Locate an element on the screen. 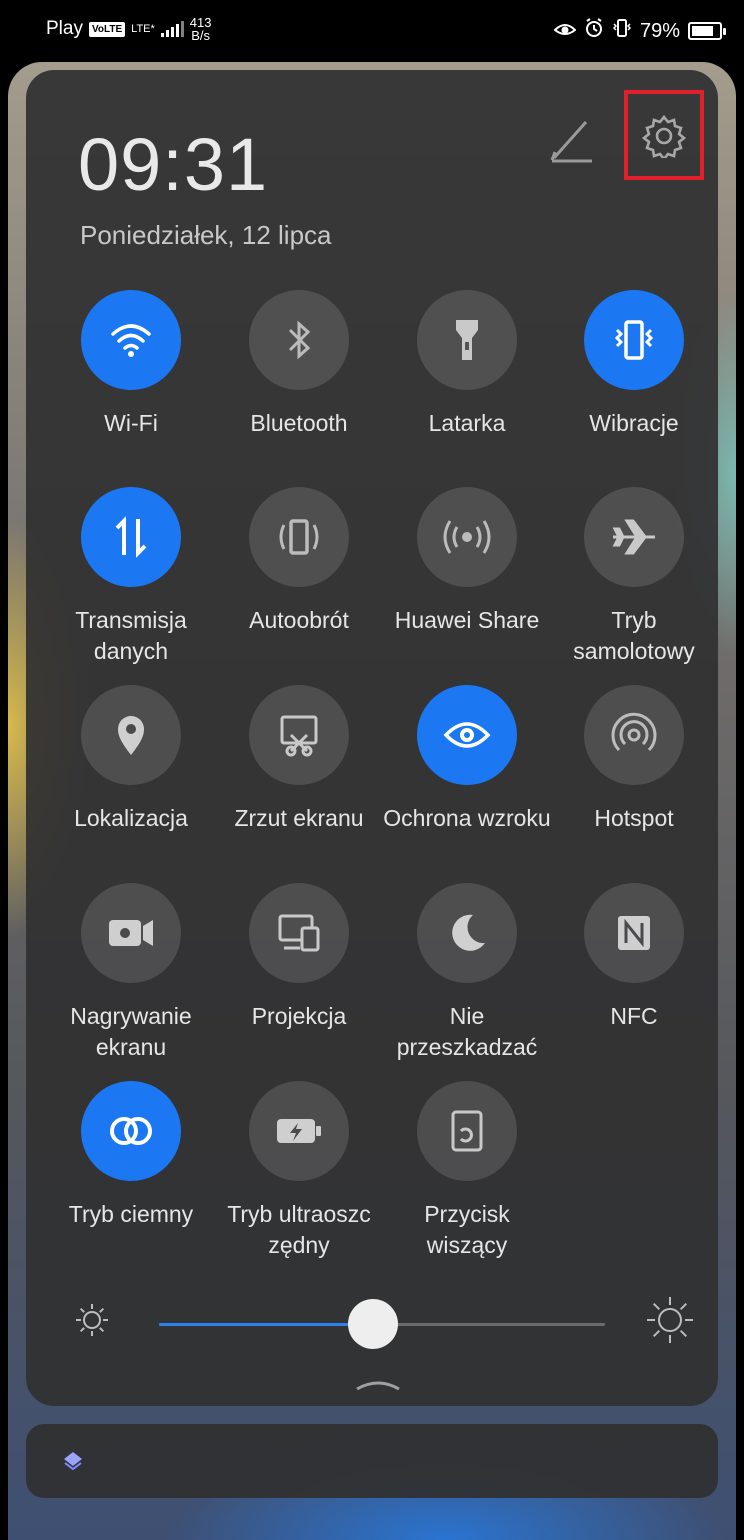 The image size is (744, 1540). battery-percent: 79% is located at coordinates (659, 30).